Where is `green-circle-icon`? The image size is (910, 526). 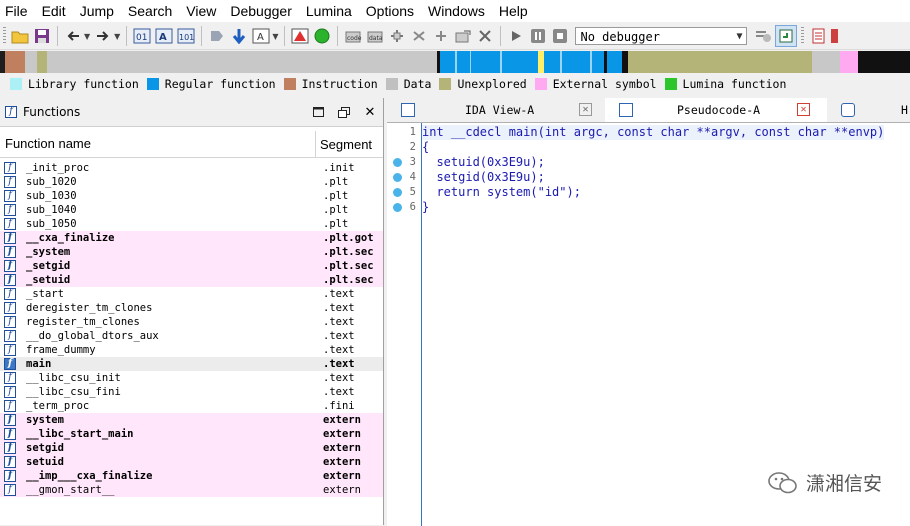
green-circle-icon is located at coordinates (322, 36).